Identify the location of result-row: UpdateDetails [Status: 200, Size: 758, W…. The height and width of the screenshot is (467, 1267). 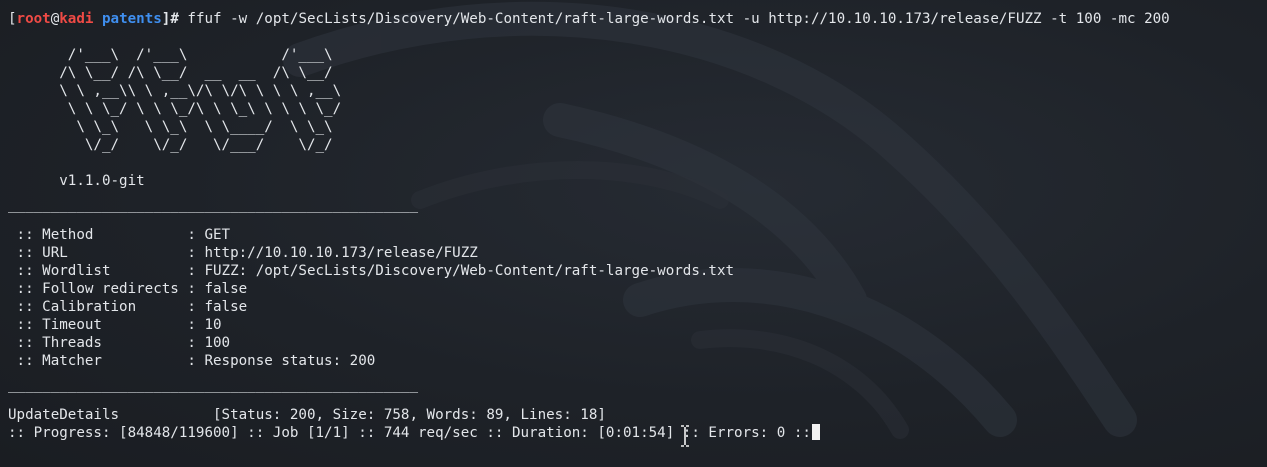
(307, 415).